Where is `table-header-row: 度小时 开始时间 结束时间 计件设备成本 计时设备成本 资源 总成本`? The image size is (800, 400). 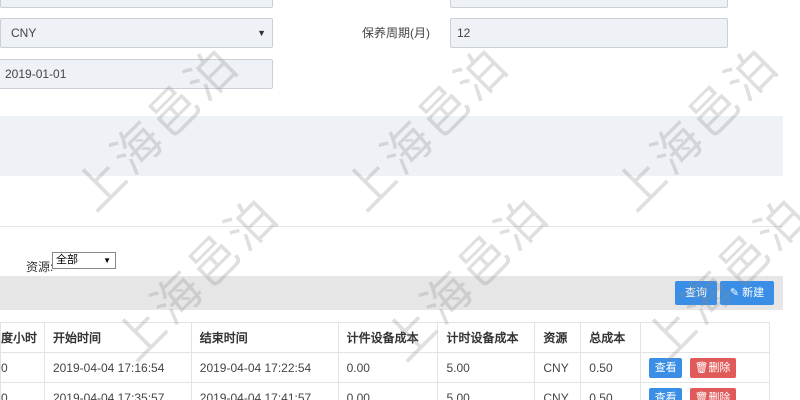 table-header-row: 度小时 开始时间 结束时间 计件设备成本 计时设备成本 资源 总成本 is located at coordinates (385, 337).